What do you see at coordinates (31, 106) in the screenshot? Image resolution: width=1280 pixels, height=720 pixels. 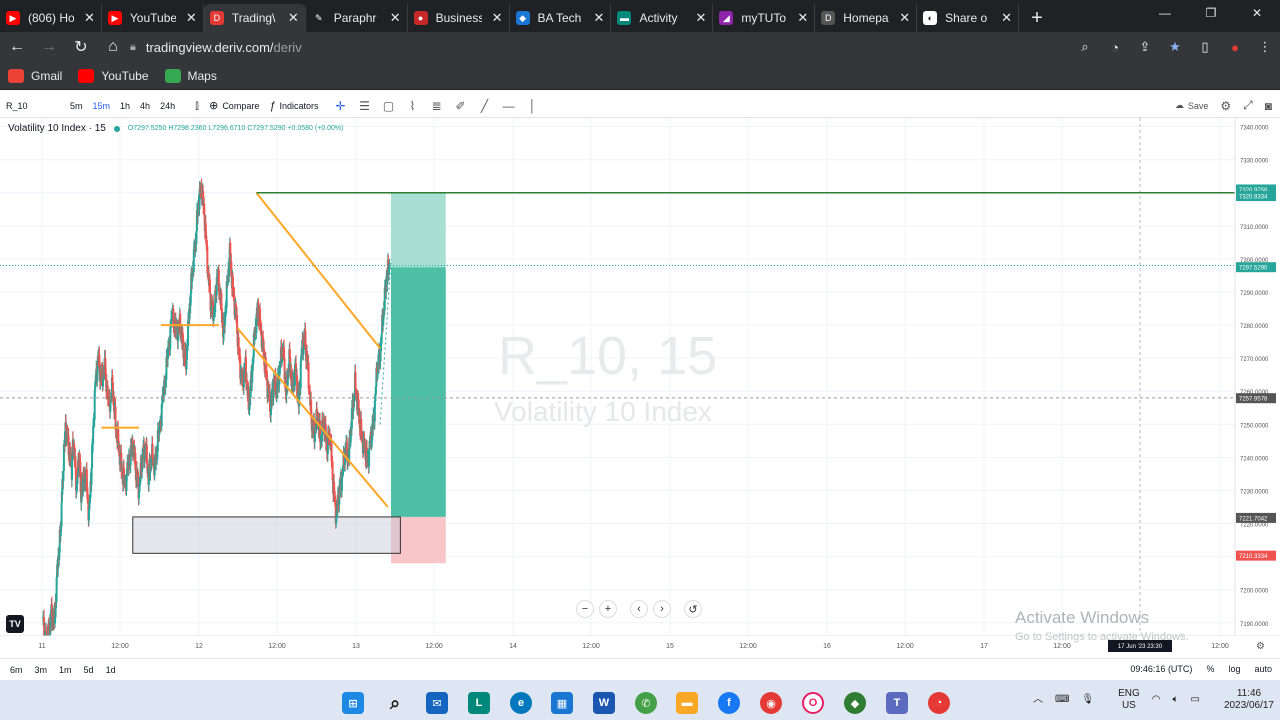 I see `symbol-search: R_10` at bounding box center [31, 106].